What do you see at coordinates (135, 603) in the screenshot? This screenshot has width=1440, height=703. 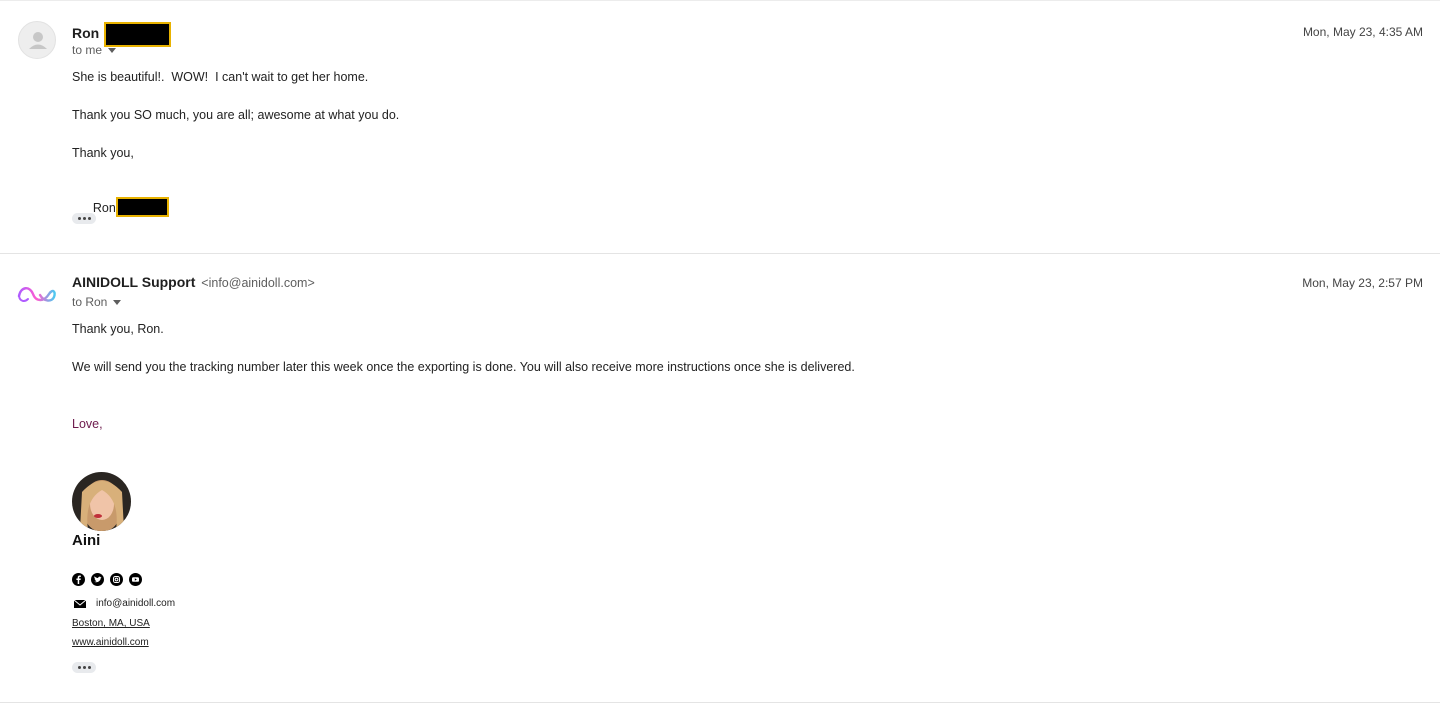 I see `signature-email: info@ainidoll.com` at bounding box center [135, 603].